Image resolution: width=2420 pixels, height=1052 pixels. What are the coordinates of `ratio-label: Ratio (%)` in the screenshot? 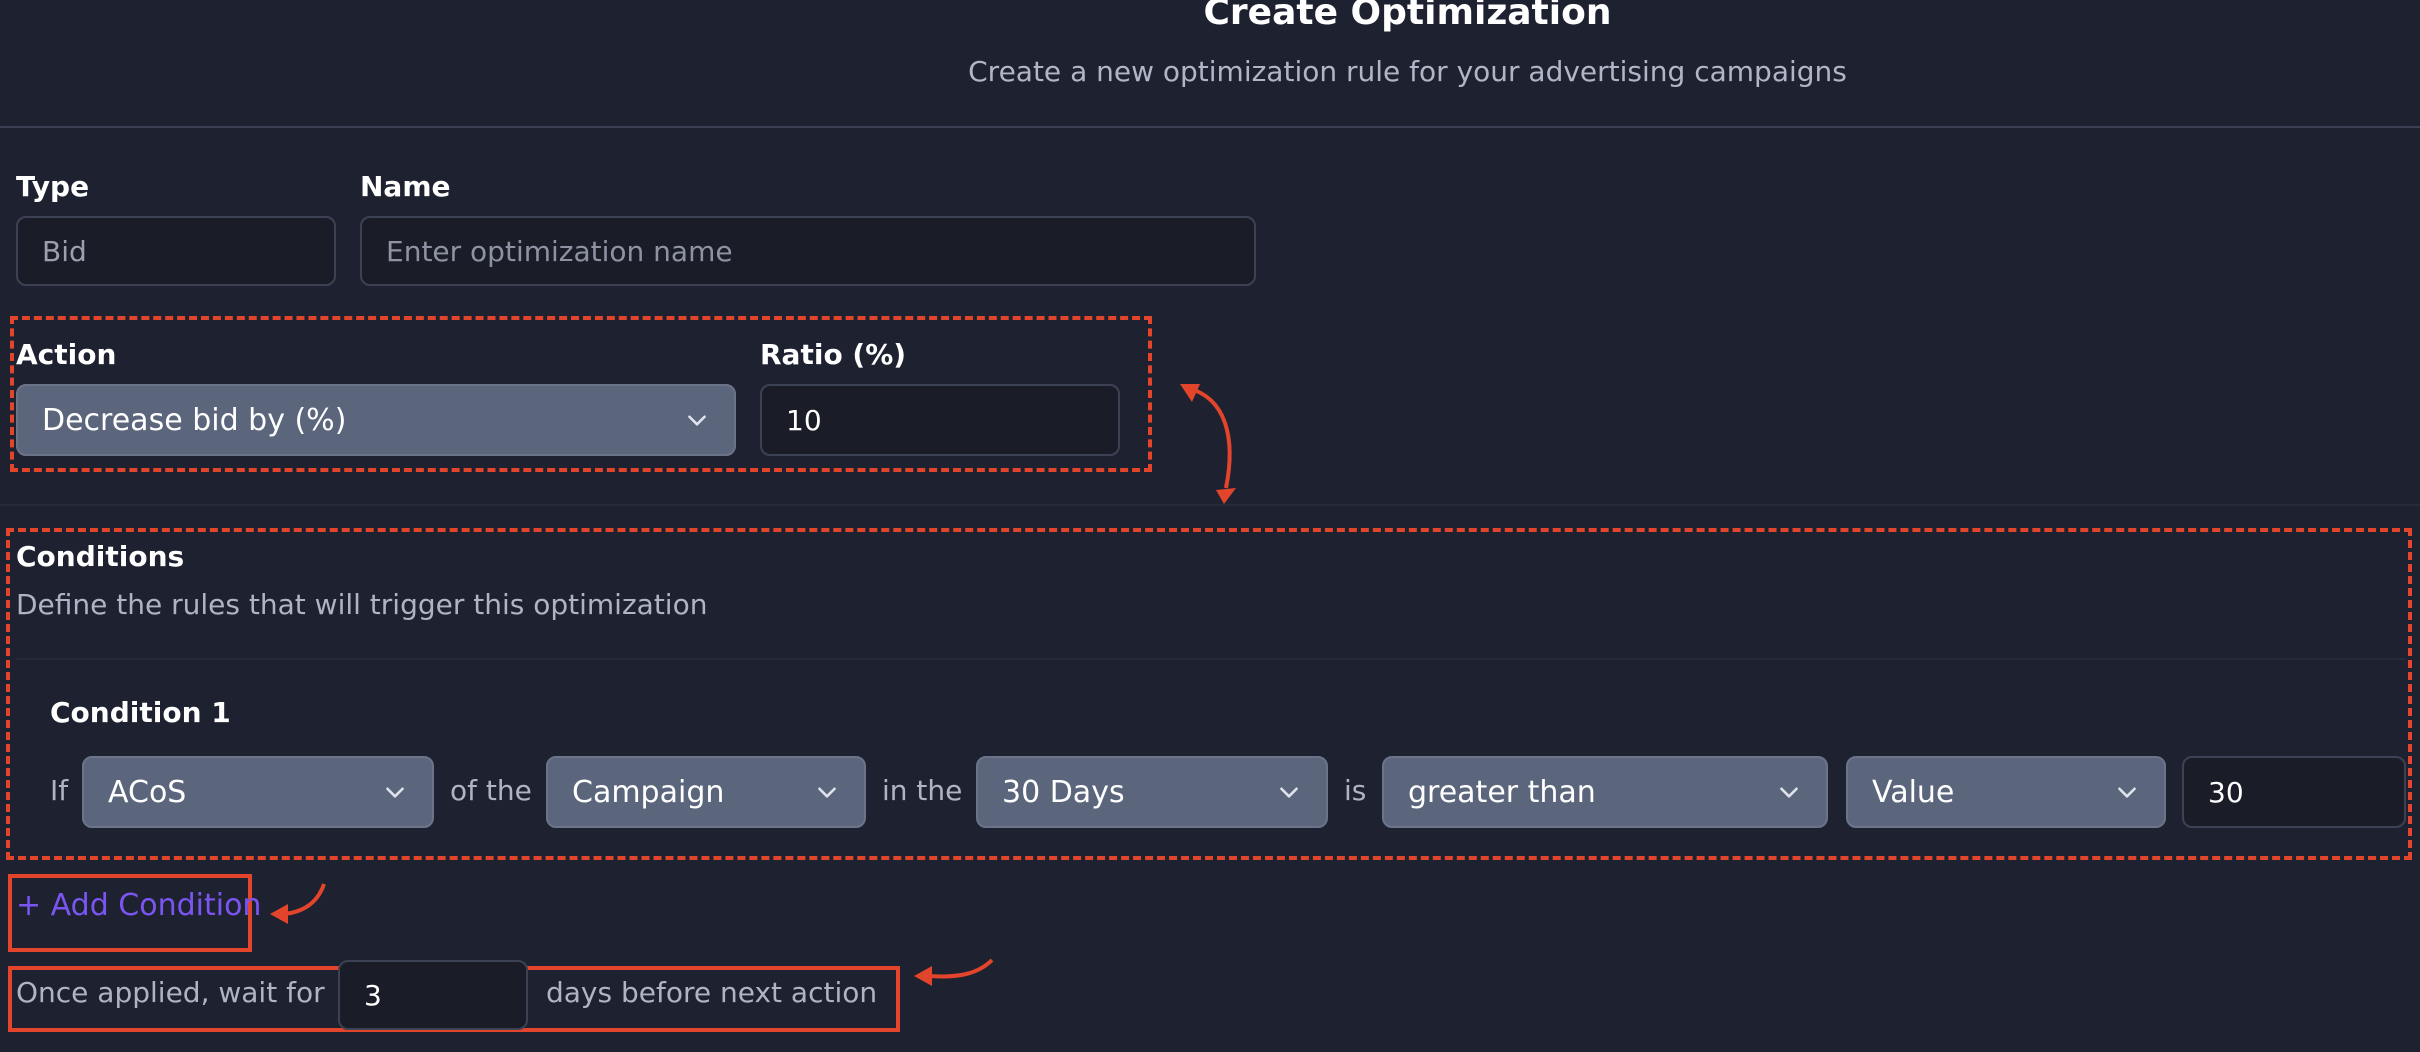 It's located at (833, 354).